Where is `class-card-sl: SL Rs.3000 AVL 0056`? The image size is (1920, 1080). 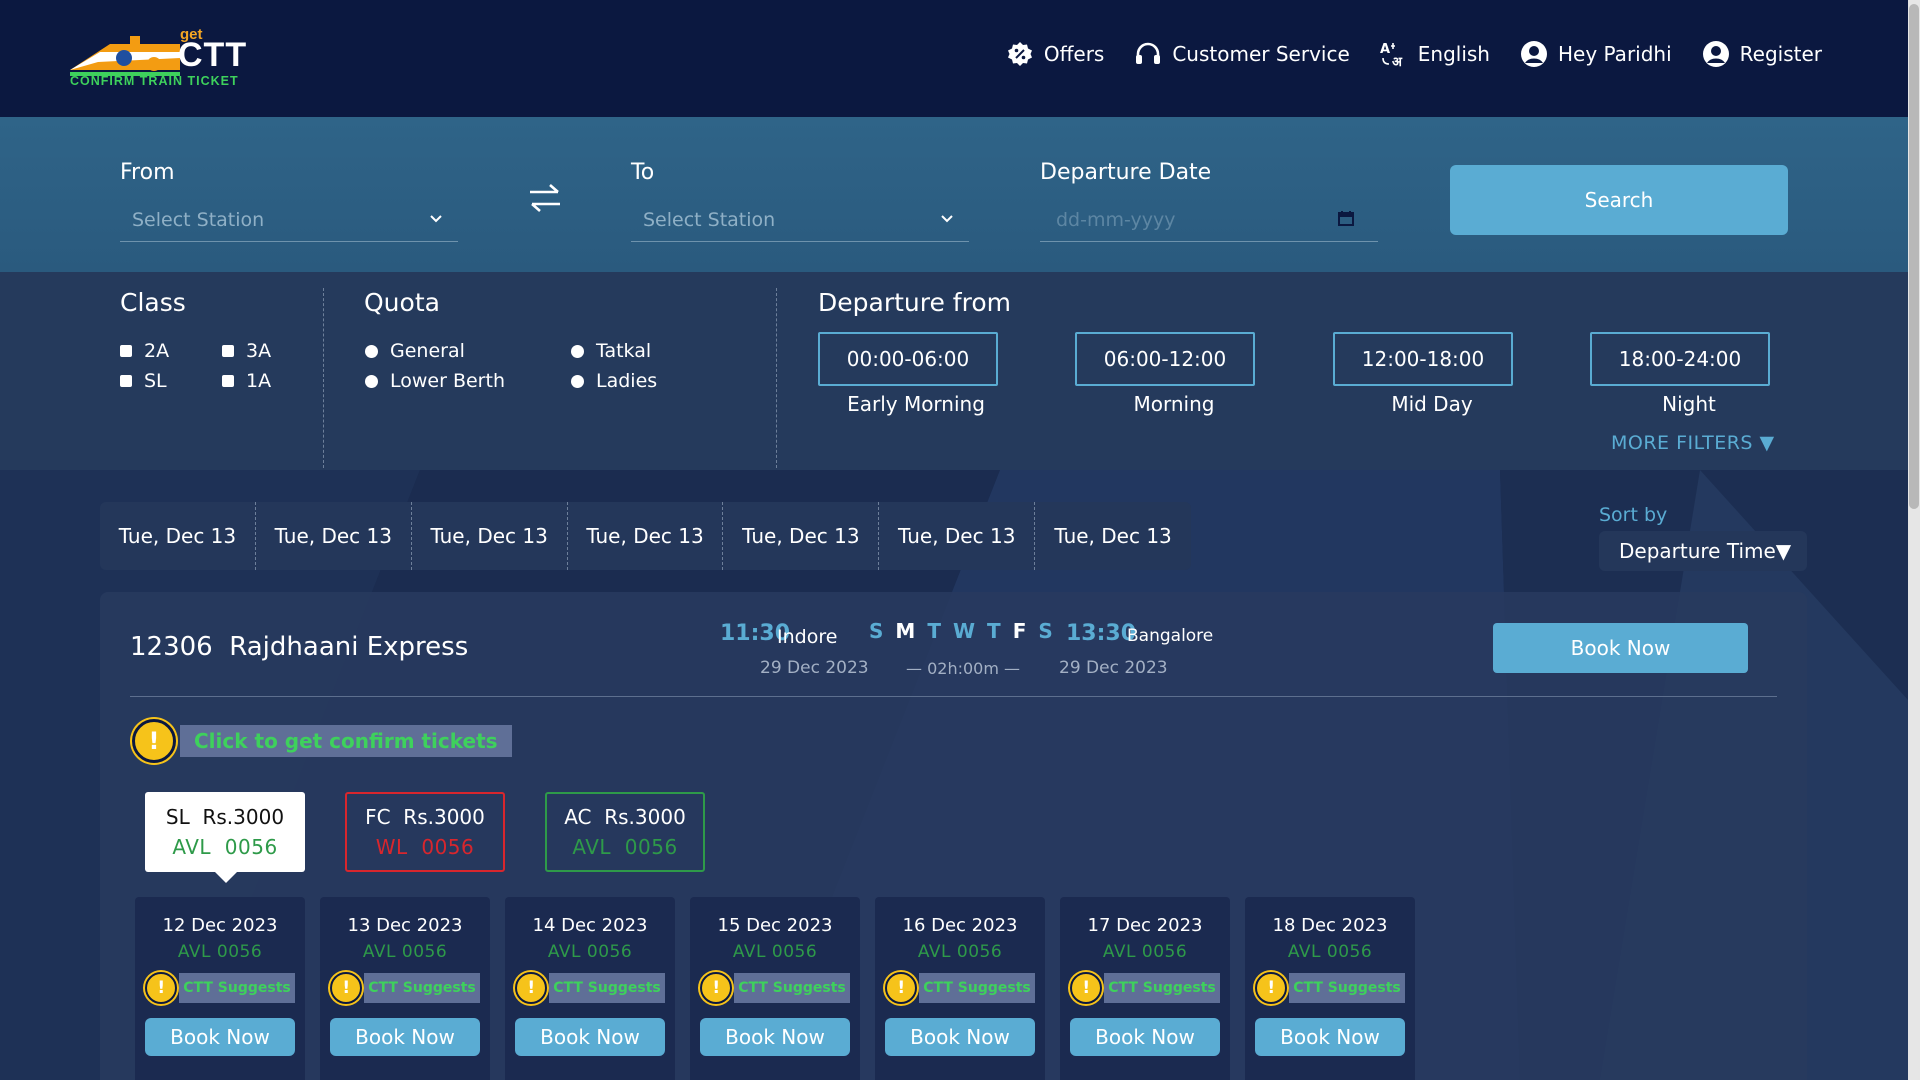
class-card-sl: SL Rs.3000 AVL 0056 is located at coordinates (225, 832).